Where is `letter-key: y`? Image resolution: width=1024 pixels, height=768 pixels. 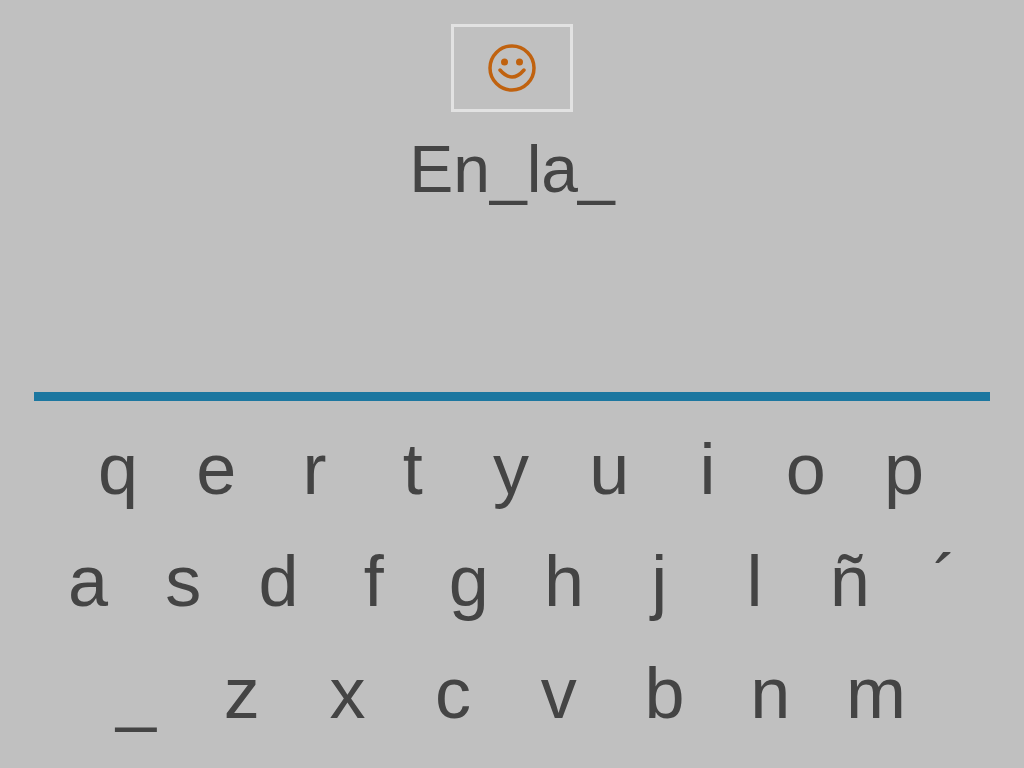 letter-key: y is located at coordinates (511, 469).